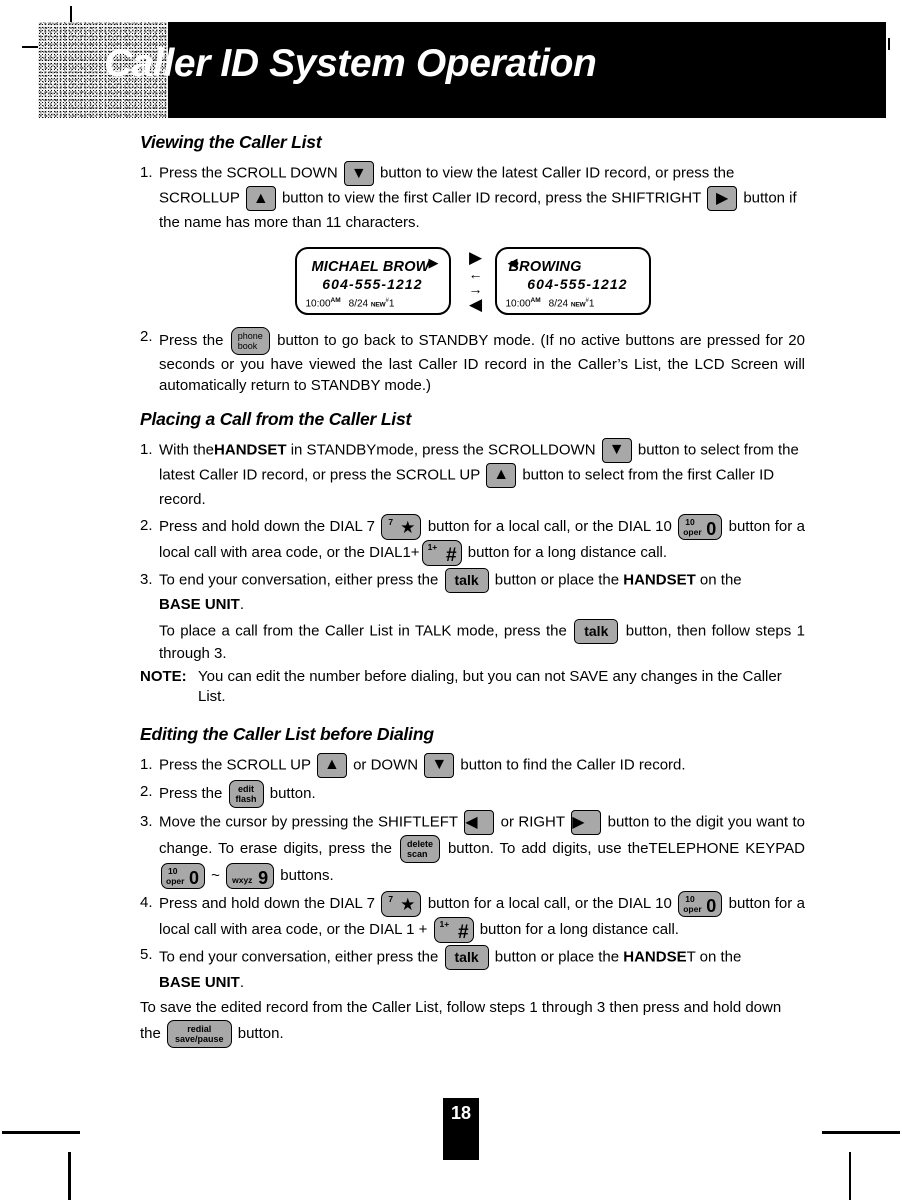 This screenshot has height=1200, width=902. I want to click on step-number: 1., so click(146, 172).